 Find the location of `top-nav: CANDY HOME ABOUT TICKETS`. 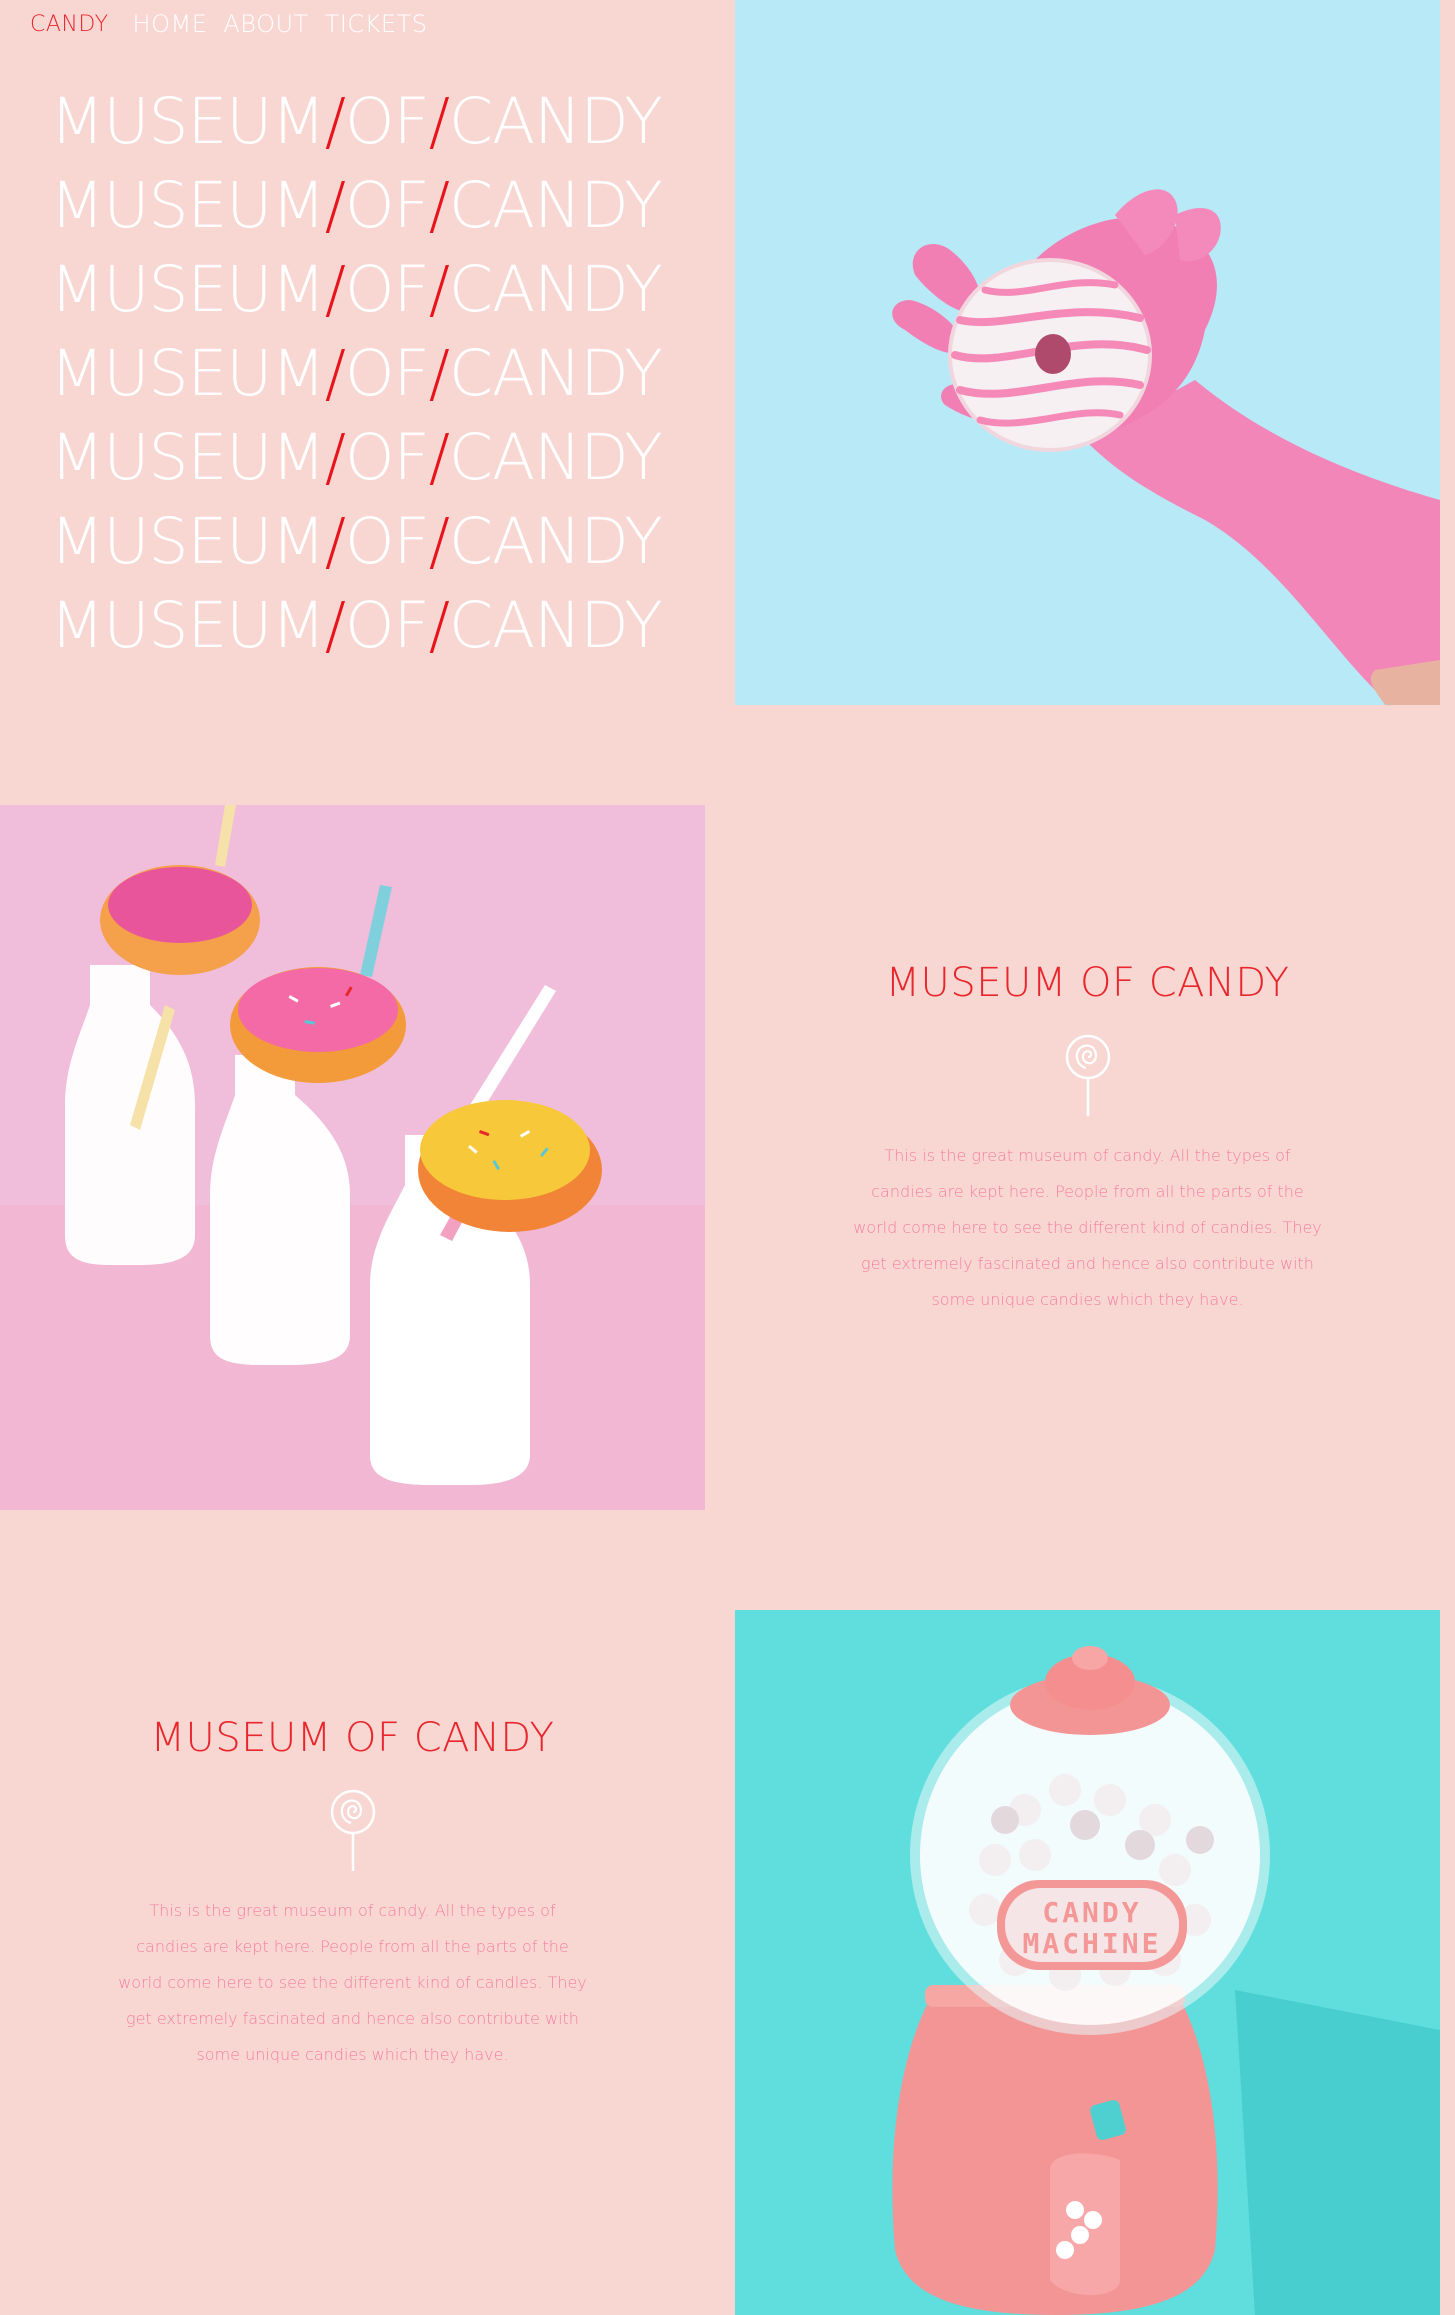

top-nav: CANDY HOME ABOUT TICKETS is located at coordinates (236, 24).